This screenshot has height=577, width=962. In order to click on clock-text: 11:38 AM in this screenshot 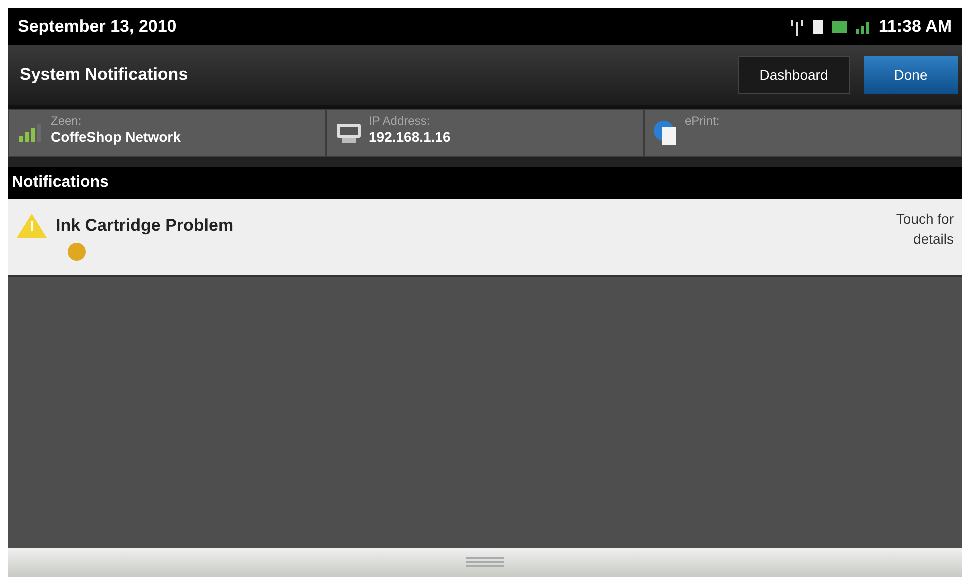, I will do `click(915, 27)`.